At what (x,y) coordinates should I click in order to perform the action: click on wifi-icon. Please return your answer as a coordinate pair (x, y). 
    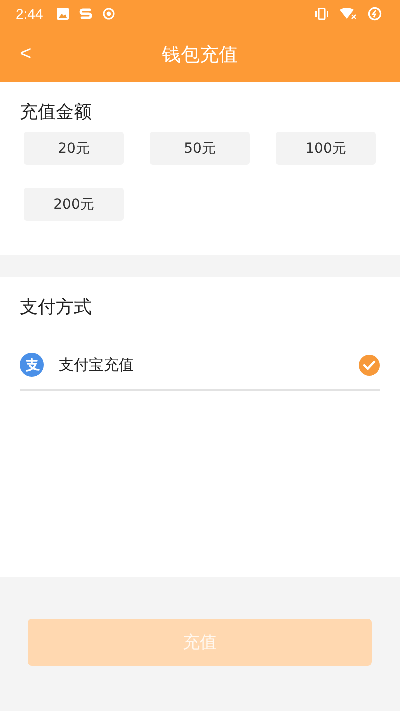
    Looking at the image, I should click on (349, 14).